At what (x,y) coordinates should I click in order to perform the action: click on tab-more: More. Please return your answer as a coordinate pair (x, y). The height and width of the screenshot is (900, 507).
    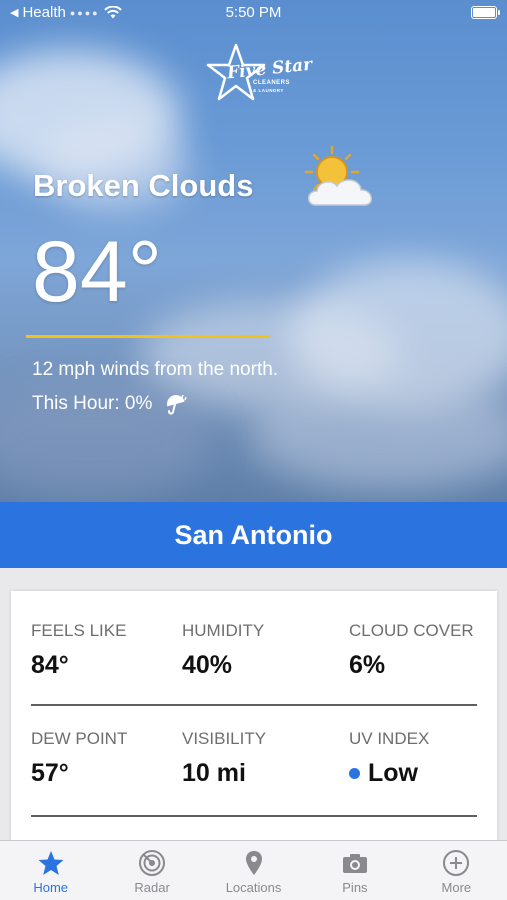
    Looking at the image, I should click on (456, 870).